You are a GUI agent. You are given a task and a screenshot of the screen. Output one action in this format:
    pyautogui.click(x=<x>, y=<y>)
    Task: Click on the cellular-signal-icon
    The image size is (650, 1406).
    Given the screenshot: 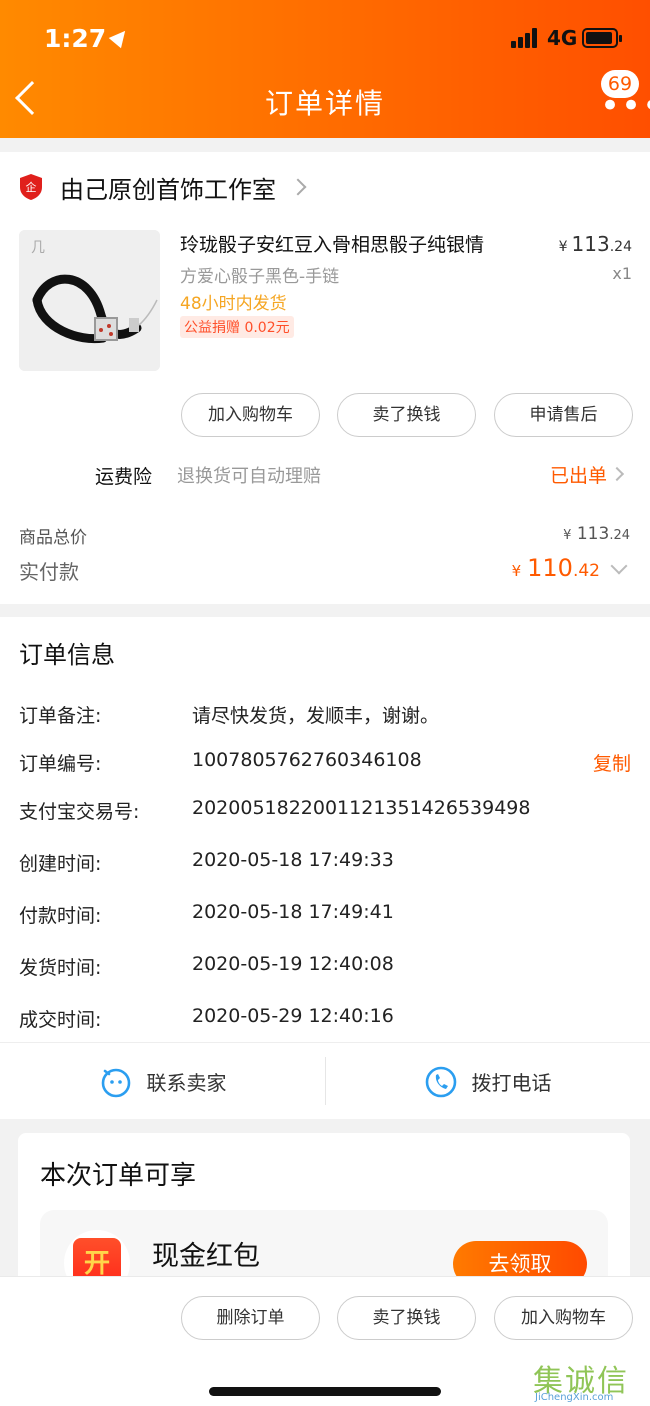 What is the action you would take?
    pyautogui.click(x=526, y=38)
    